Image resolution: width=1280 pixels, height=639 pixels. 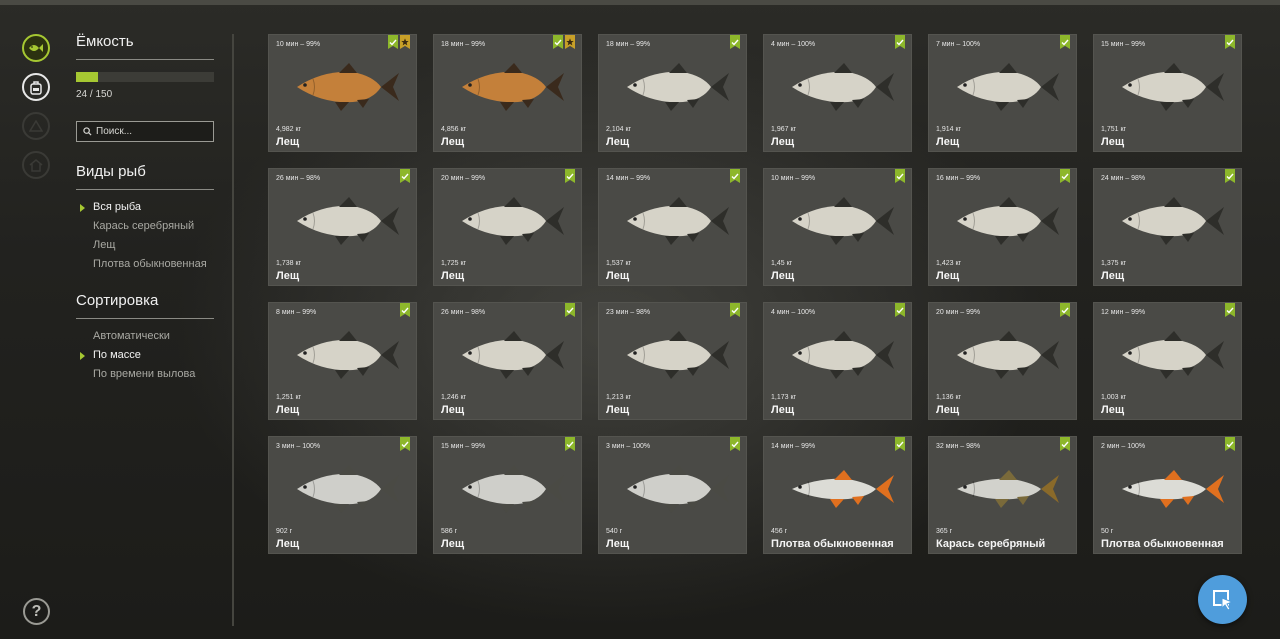 I want to click on fish-card: 26 мин – 98% 1,246 кг Лещ, so click(x=507, y=361).